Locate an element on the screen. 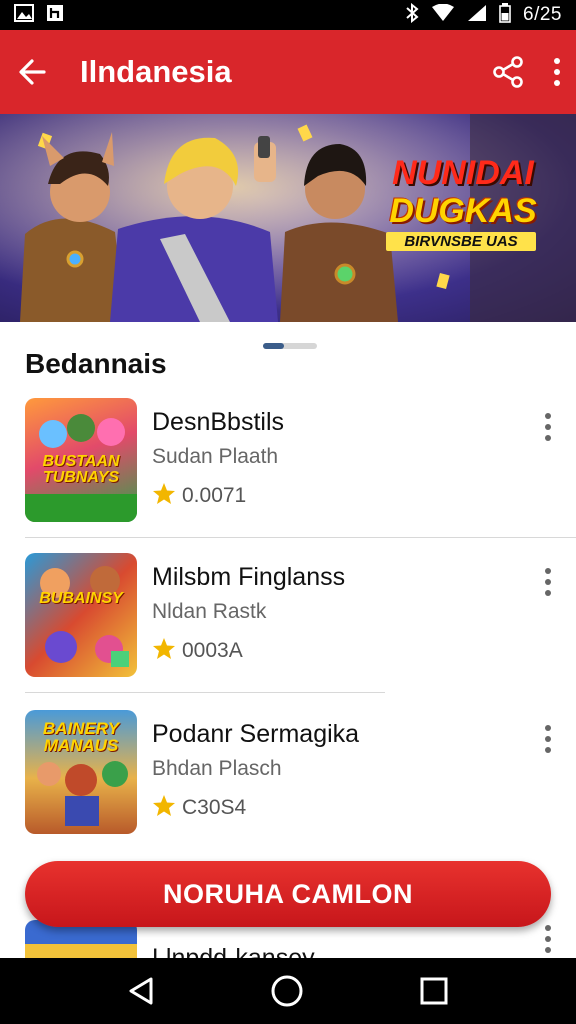  battery-icon is located at coordinates (505, 15).